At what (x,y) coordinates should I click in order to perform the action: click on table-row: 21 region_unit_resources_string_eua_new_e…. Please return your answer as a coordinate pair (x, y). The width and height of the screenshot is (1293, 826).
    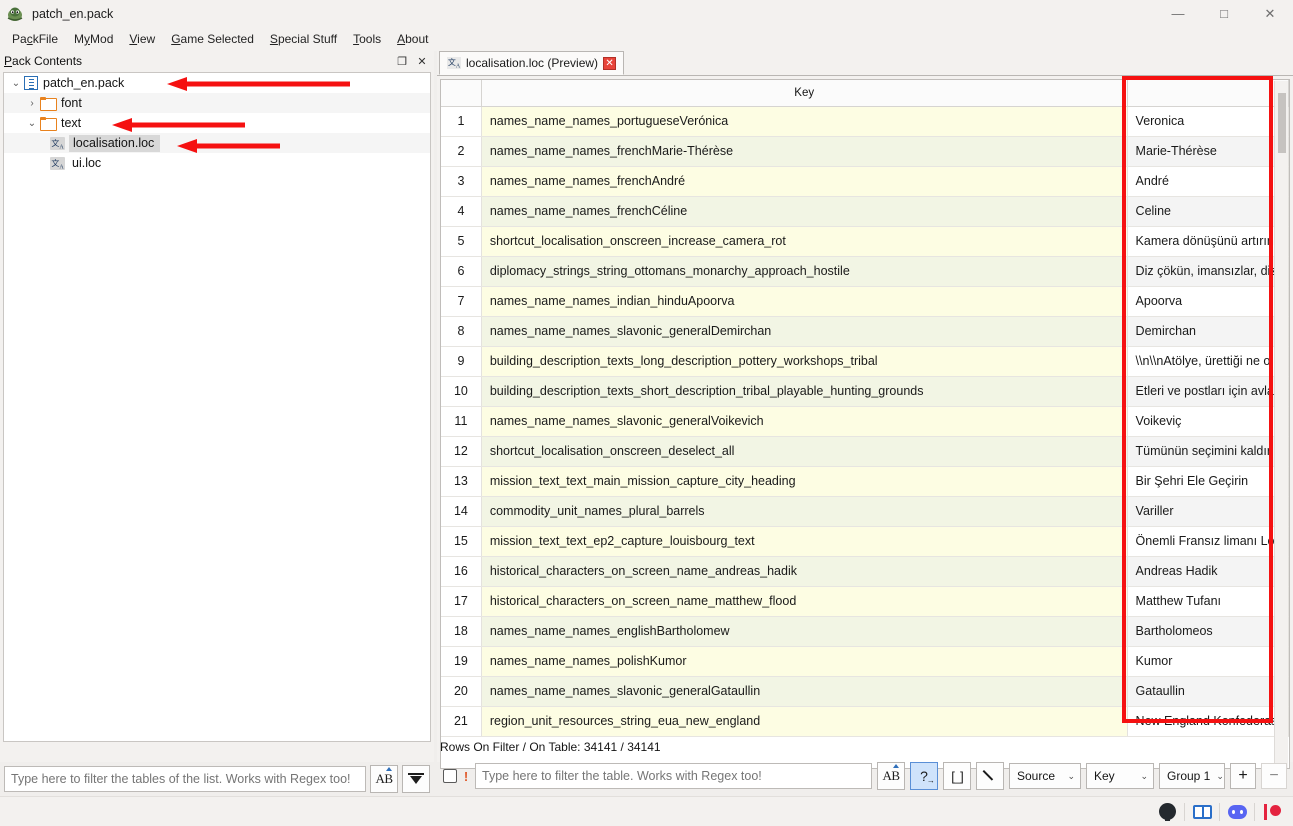
    Looking at the image, I should click on (865, 721).